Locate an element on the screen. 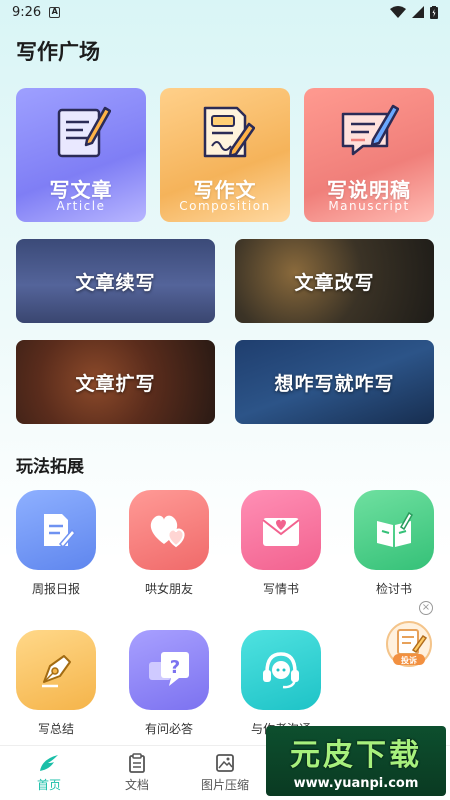  question-chat-icon: ? is located at coordinates (169, 670).